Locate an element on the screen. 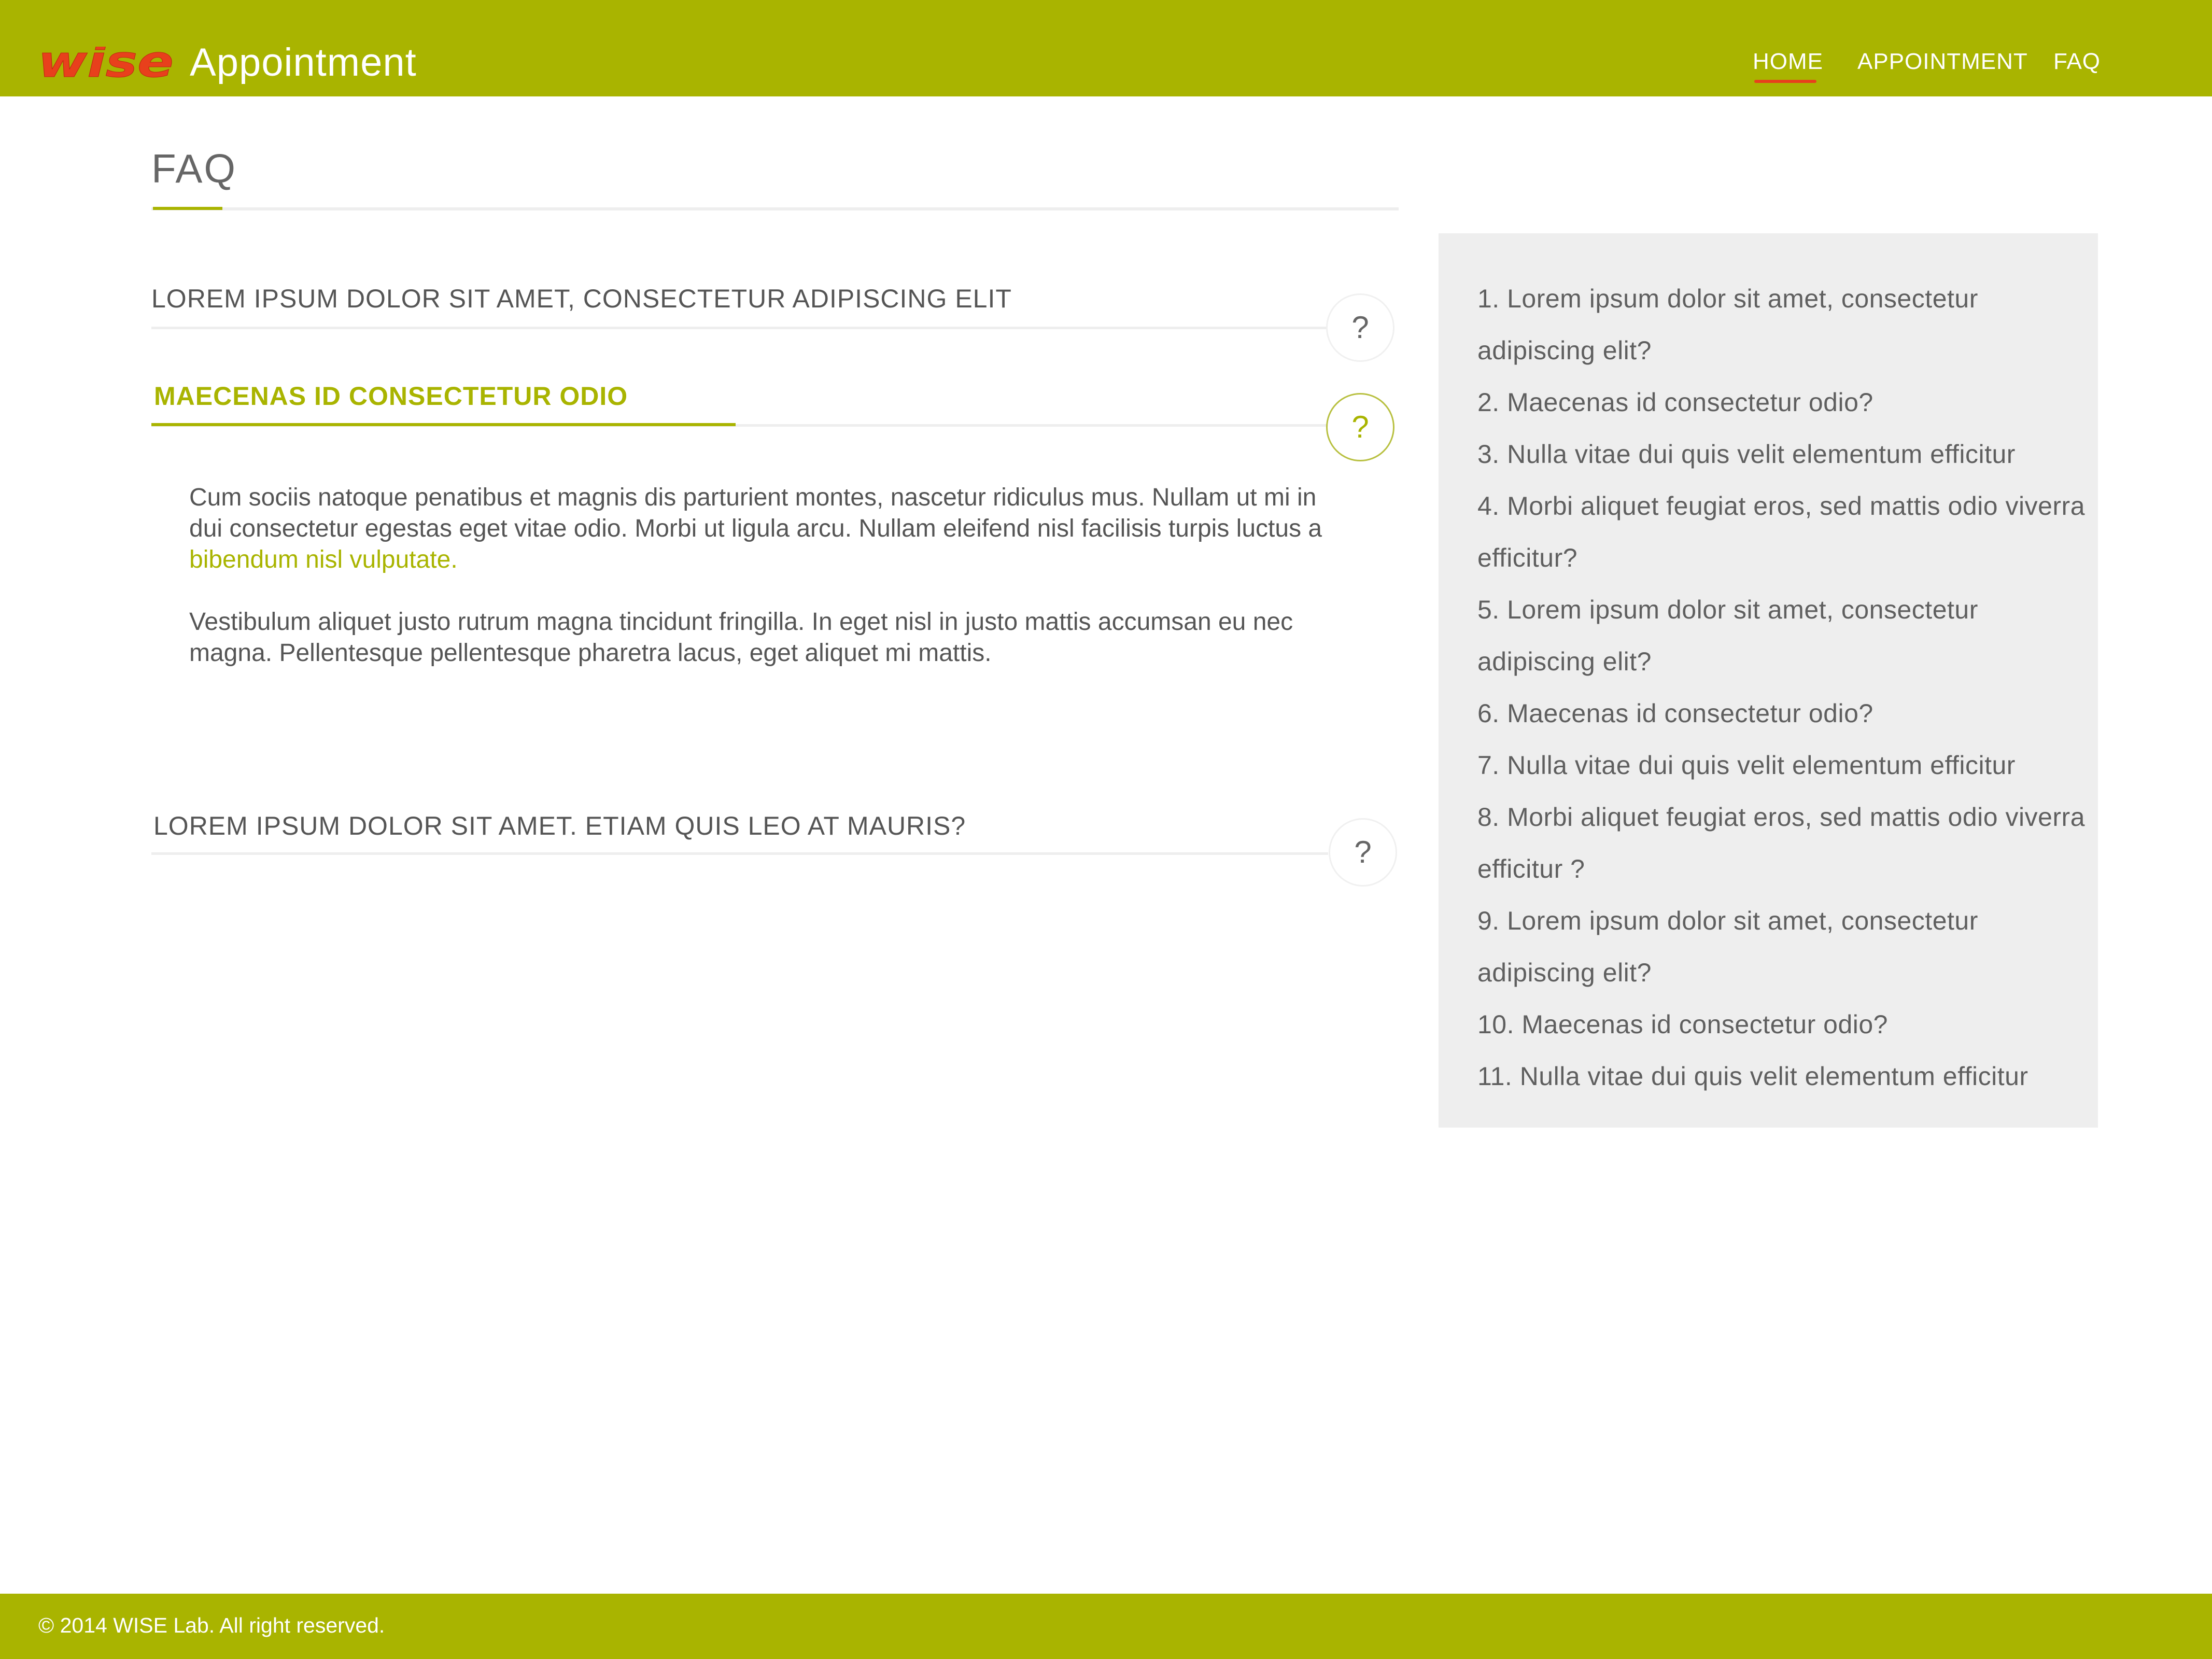 This screenshot has width=2212, height=1659. faq-toggle-3-question-icon: ? is located at coordinates (1363, 852).